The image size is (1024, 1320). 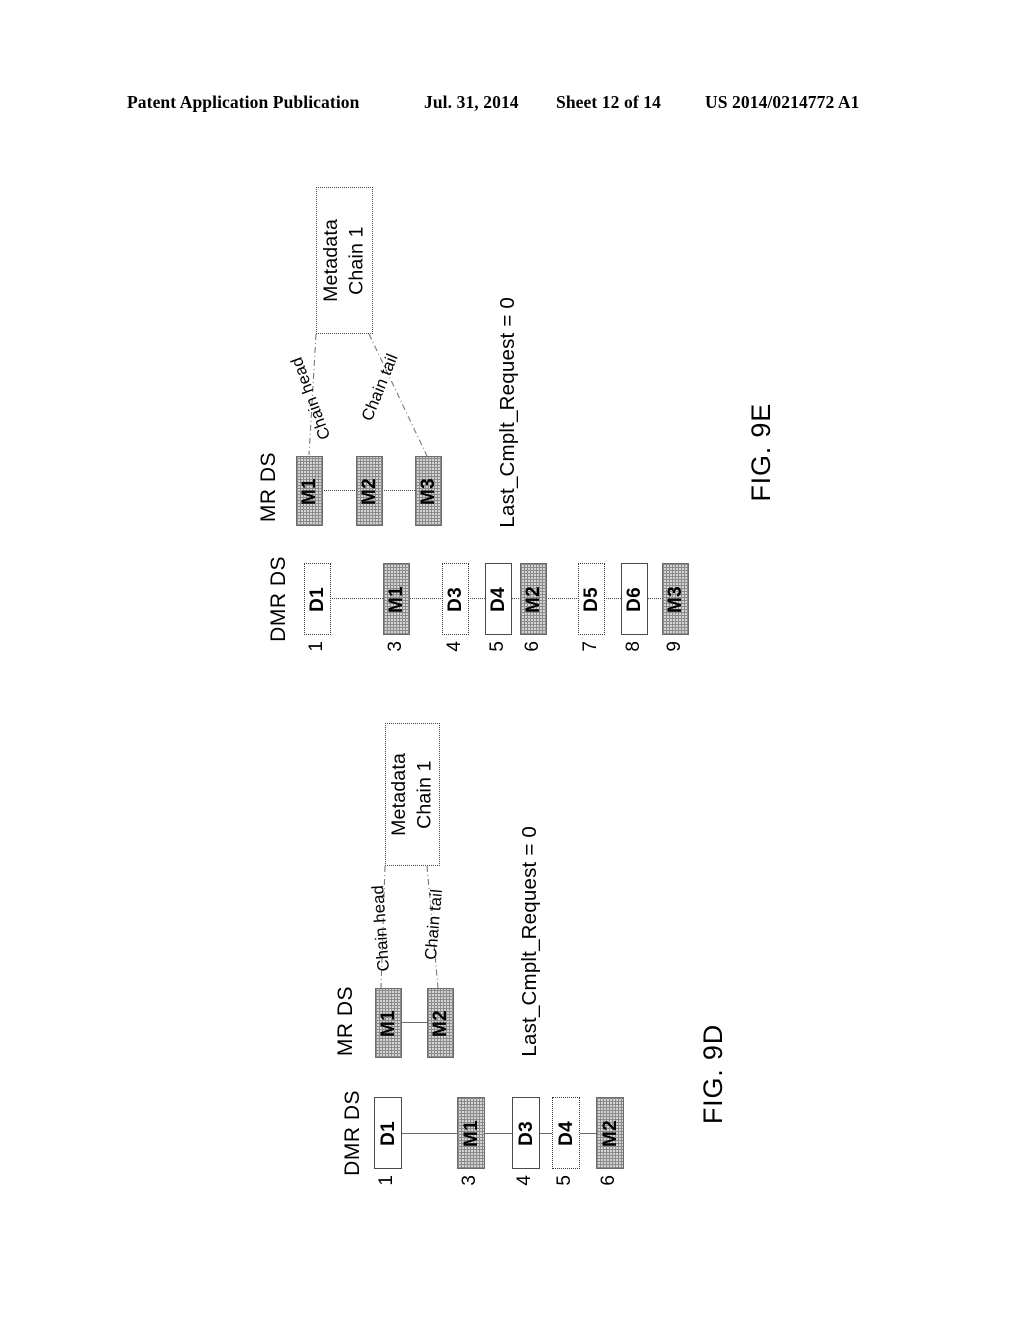 What do you see at coordinates (761, 452) in the screenshot?
I see `figure-9e-label: FIG. 9E` at bounding box center [761, 452].